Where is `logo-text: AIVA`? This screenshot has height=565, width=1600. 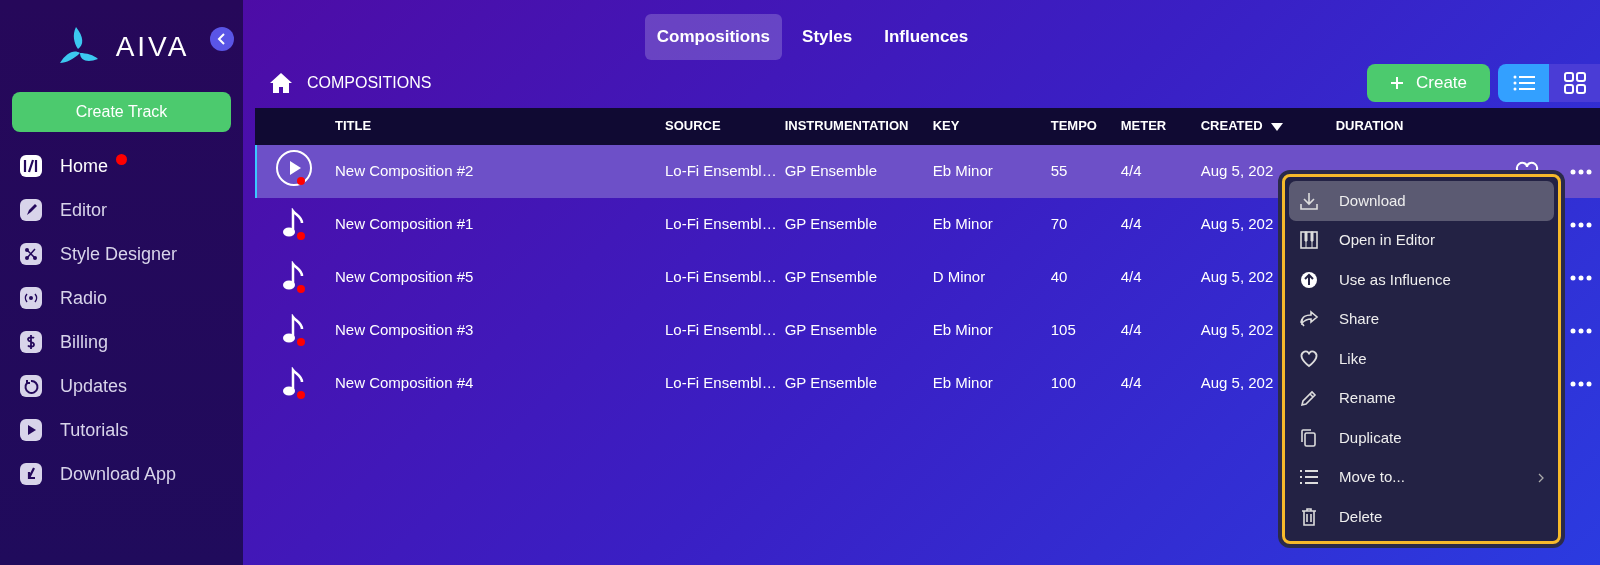
logo-text: AIVA is located at coordinates (152, 47).